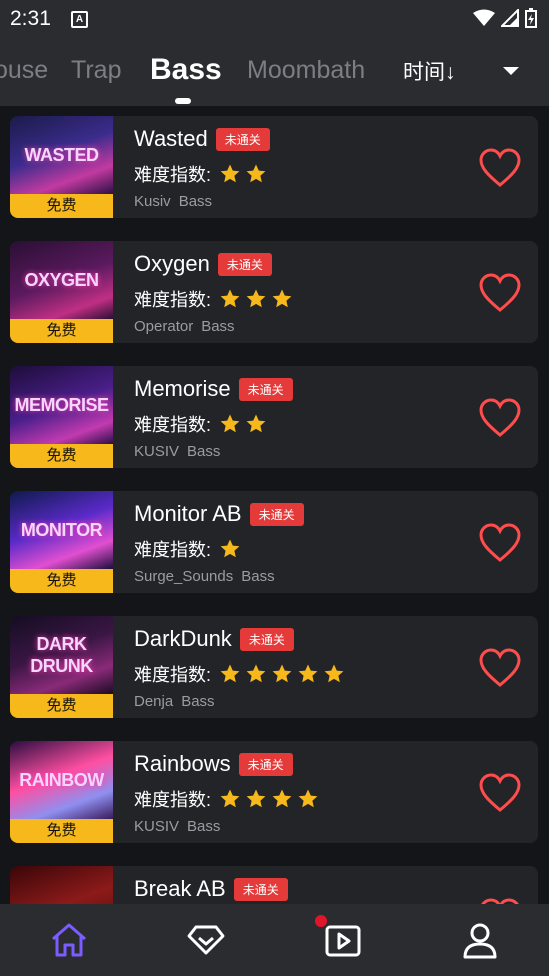 This screenshot has height=976, width=549. What do you see at coordinates (61, 542) in the screenshot?
I see `song-cover: MONITOR 免费` at bounding box center [61, 542].